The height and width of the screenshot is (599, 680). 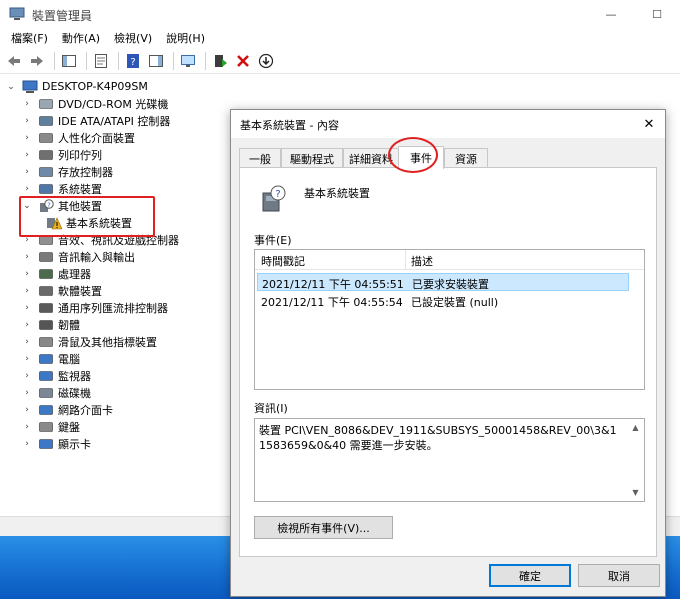 I want to click on help-button: ?, so click(x=133, y=61).